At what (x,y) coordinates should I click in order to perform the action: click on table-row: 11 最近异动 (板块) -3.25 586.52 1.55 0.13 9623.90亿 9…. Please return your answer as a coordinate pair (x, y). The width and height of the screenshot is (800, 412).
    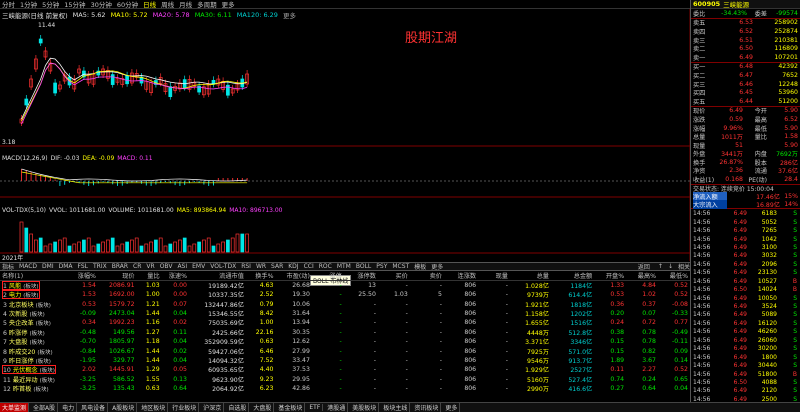
    Looking at the image, I should click on (345, 379).